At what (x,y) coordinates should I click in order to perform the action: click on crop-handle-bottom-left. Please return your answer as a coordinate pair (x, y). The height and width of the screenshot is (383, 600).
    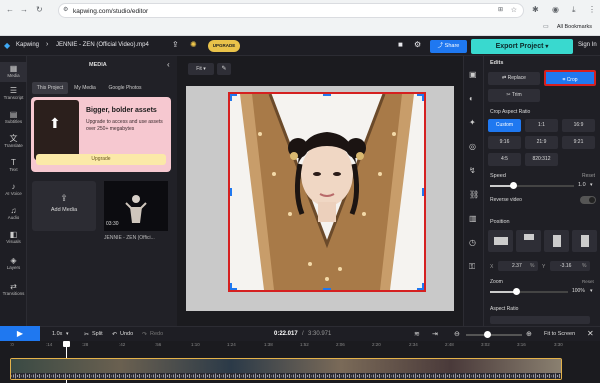
    Looking at the image, I should click on (233, 286).